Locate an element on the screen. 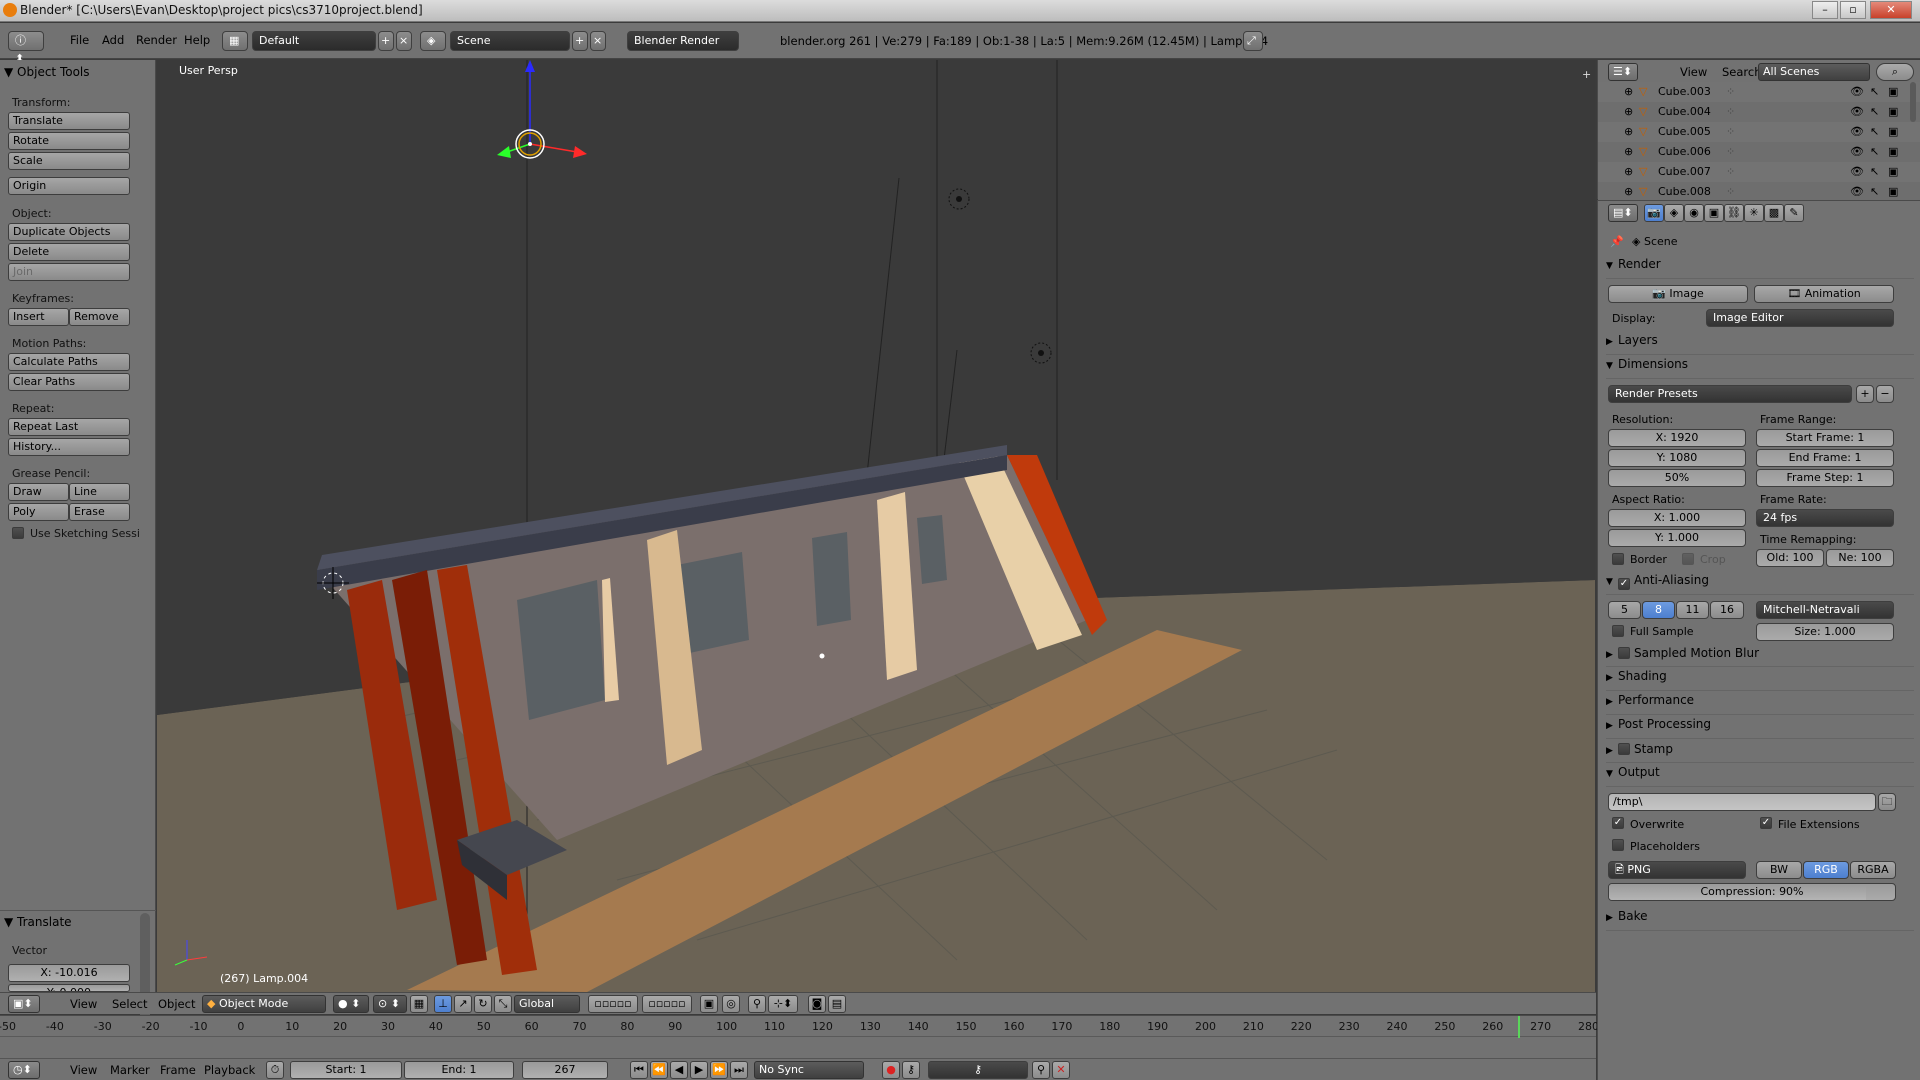 The height and width of the screenshot is (1080, 1920). tl-menu-marker: Marker is located at coordinates (130, 1070).